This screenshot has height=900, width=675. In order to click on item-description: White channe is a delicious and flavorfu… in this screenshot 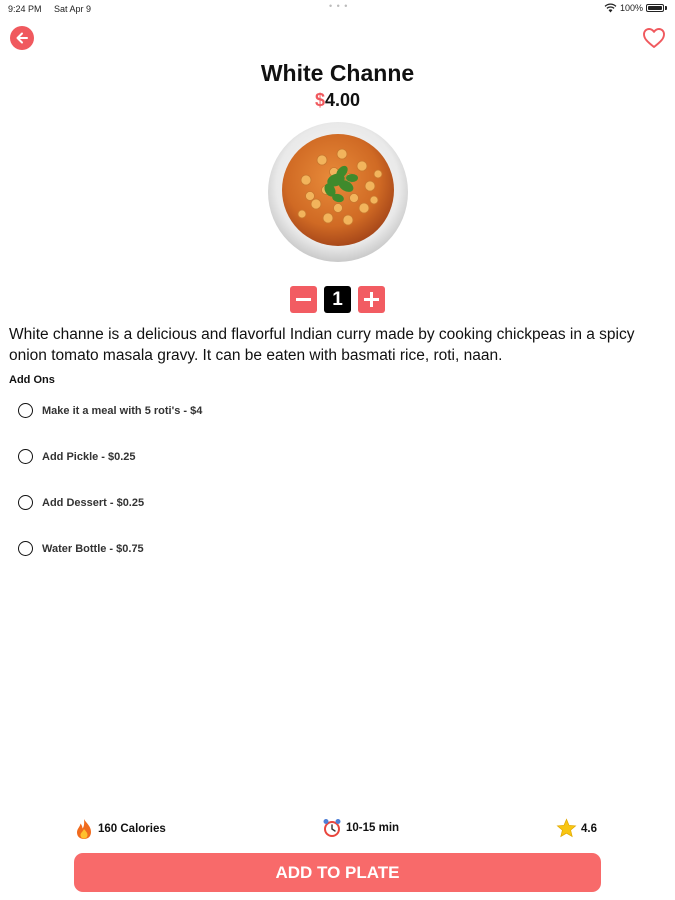, I will do `click(322, 345)`.